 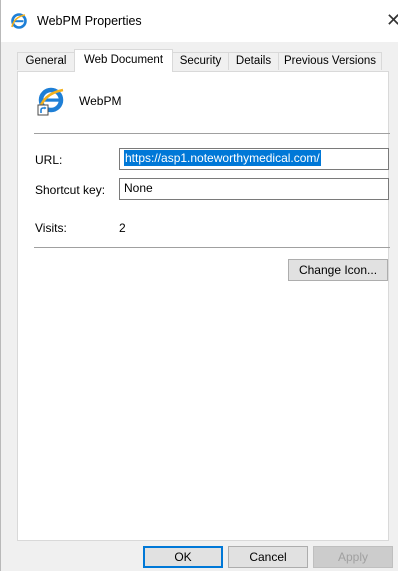 I want to click on url-field: https://asp1.noteworthymedical.com/, so click(x=254, y=159).